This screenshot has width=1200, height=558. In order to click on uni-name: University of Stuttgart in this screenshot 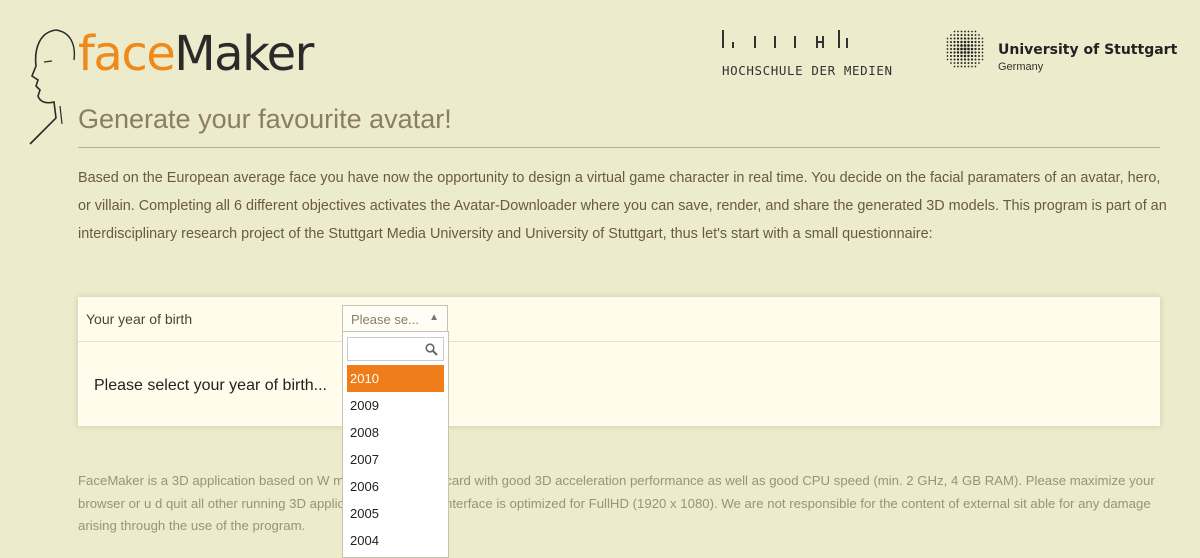, I will do `click(1088, 50)`.